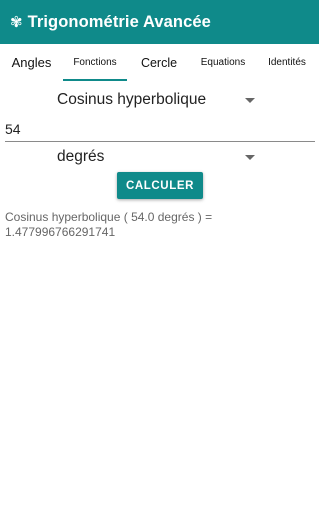  I want to click on function-select-value: Cosinus hyperbolique, so click(132, 99).